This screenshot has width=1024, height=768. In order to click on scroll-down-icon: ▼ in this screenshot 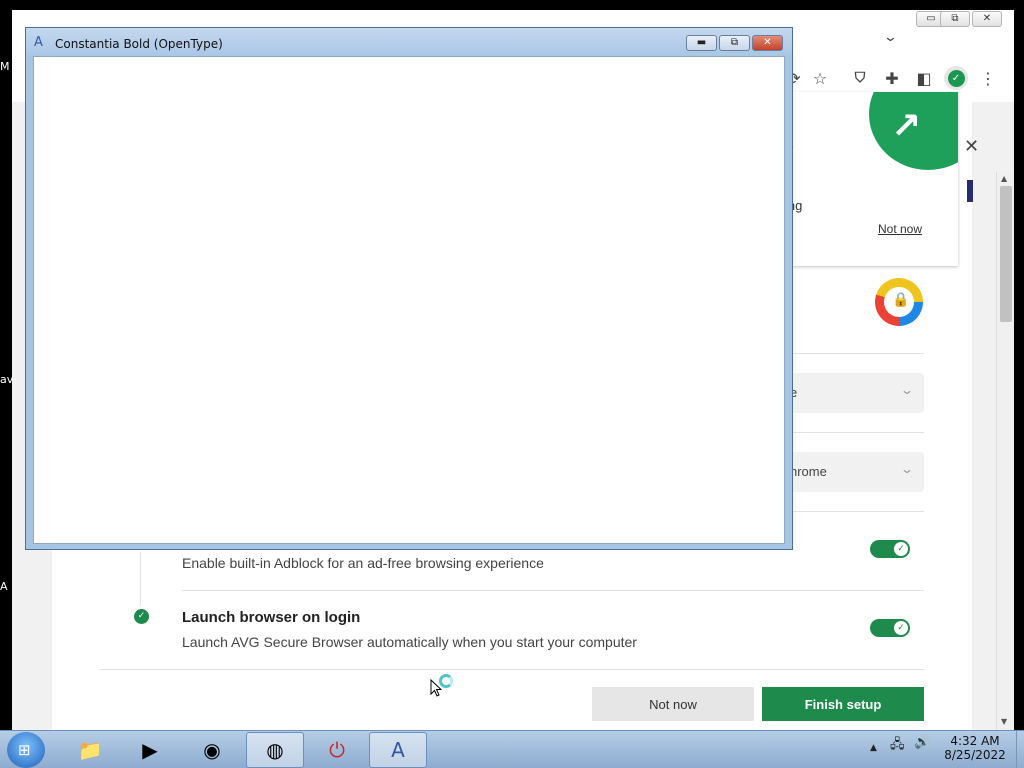, I will do `click(1004, 721)`.